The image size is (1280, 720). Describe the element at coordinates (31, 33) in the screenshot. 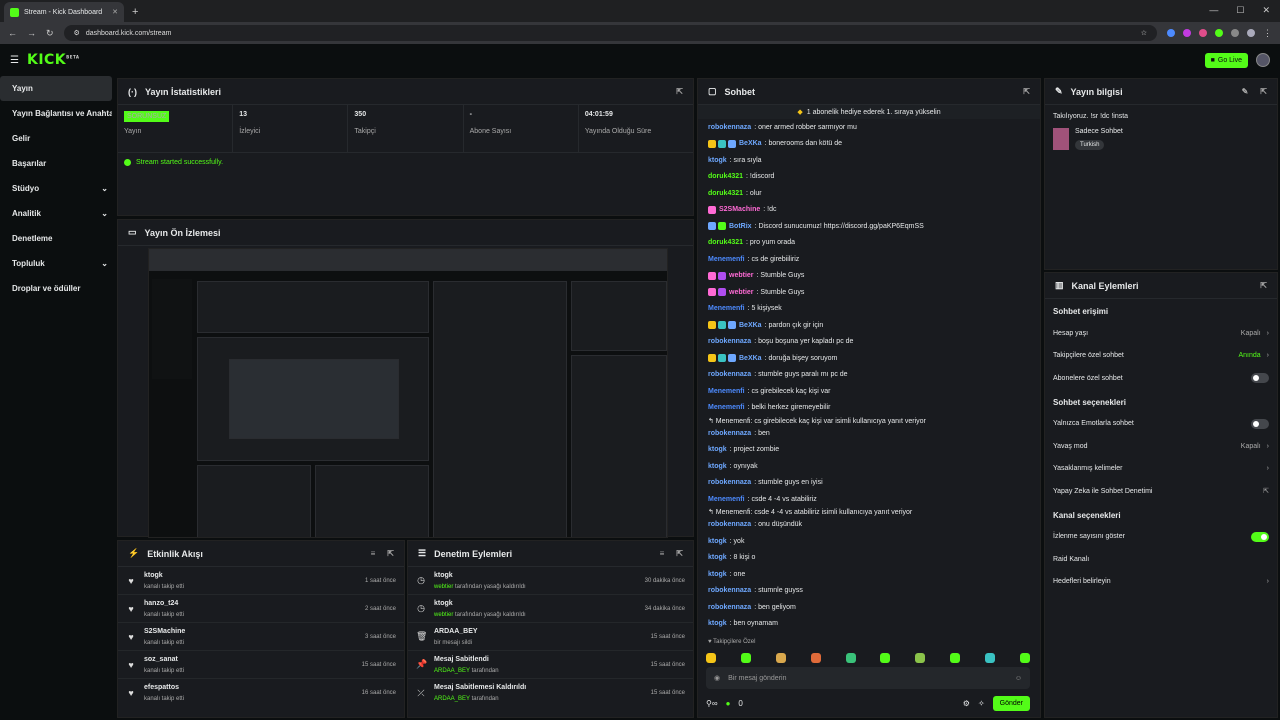

I see `forward-icon: →` at that location.